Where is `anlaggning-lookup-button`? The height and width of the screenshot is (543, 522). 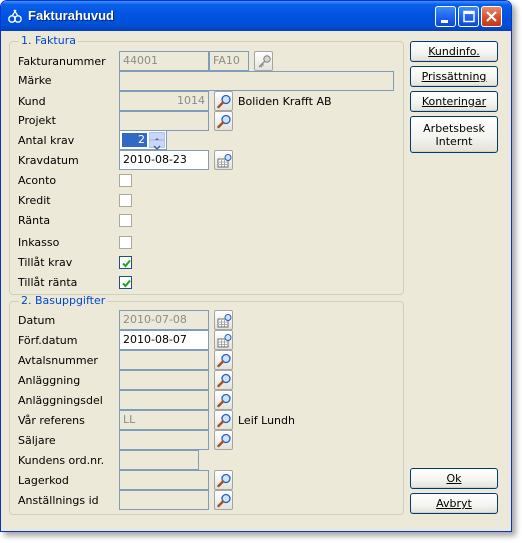
anlaggning-lookup-button is located at coordinates (223, 380).